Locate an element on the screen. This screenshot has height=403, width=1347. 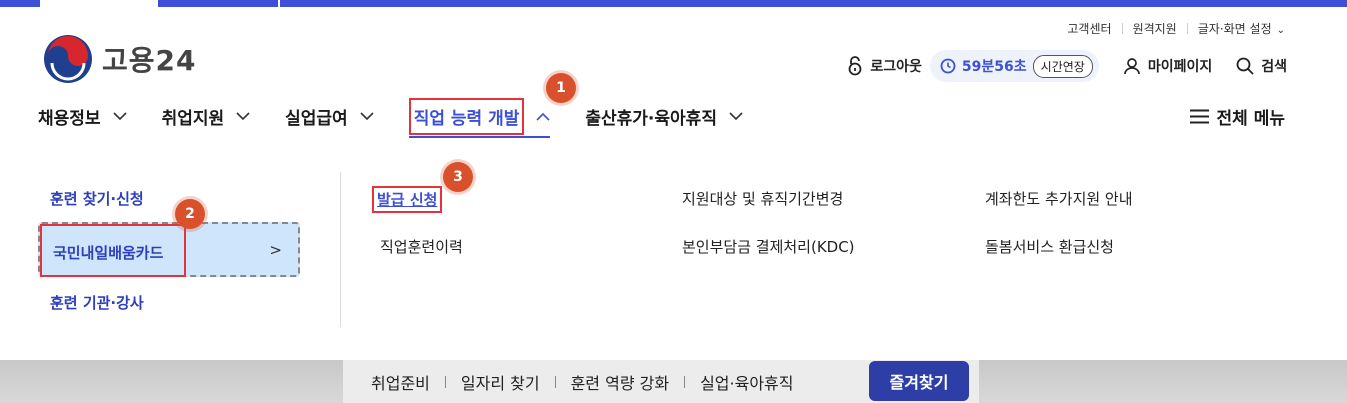
submenu-link-training-history: 직업훈련이력 is located at coordinates (421, 246).